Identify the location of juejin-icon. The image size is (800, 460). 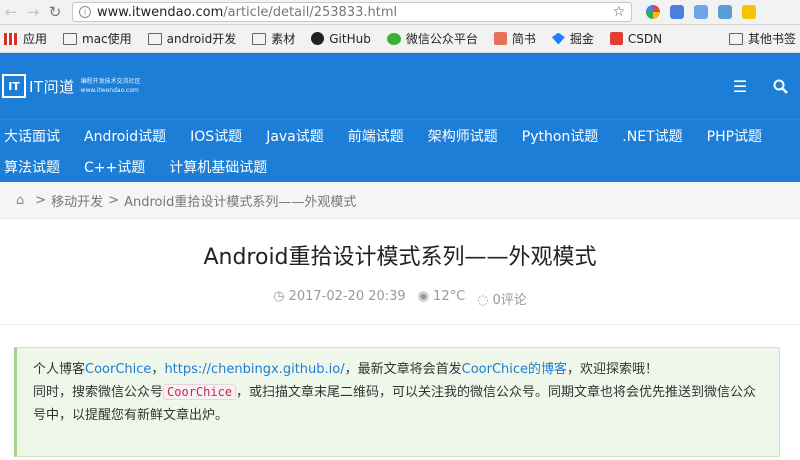
(558, 38).